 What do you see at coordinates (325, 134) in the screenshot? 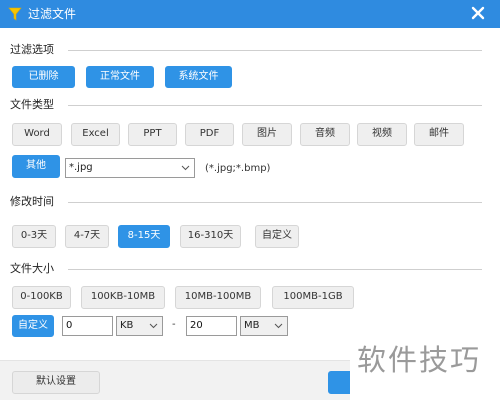
I see `type-audio-button: 音频` at bounding box center [325, 134].